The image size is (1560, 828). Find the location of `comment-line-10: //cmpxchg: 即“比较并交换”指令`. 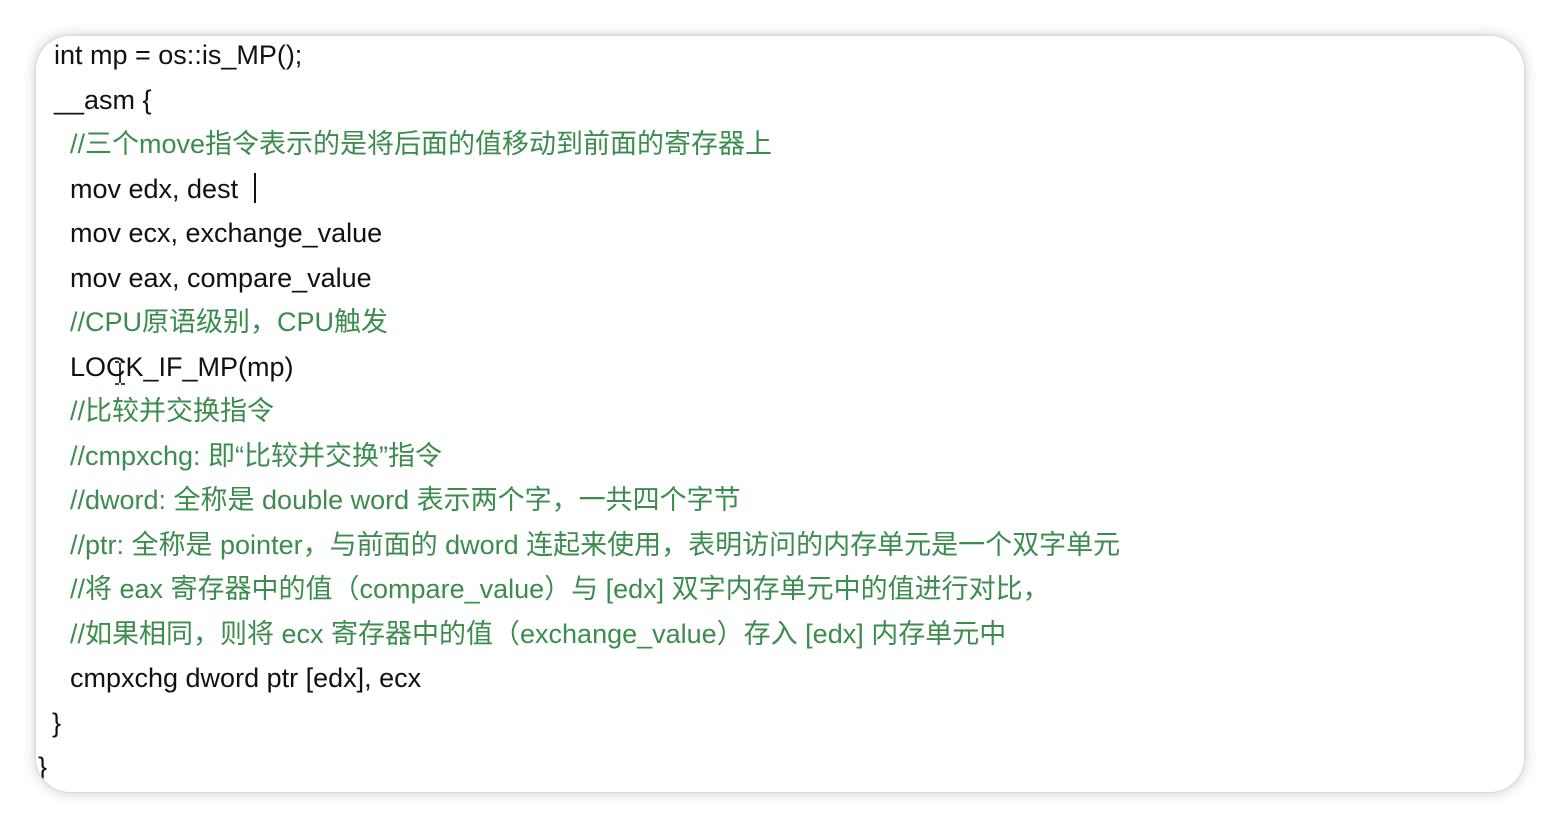

comment-line-10: //cmpxchg: 即“比较并交换”指令 is located at coordinates (256, 456).